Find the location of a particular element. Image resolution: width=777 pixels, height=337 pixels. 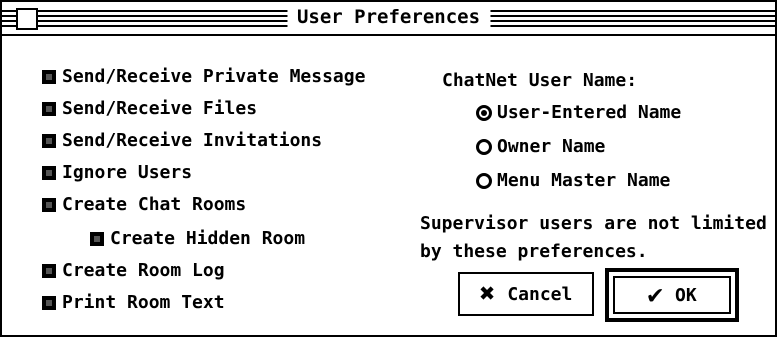

radio-selected-icon is located at coordinates (484, 112).